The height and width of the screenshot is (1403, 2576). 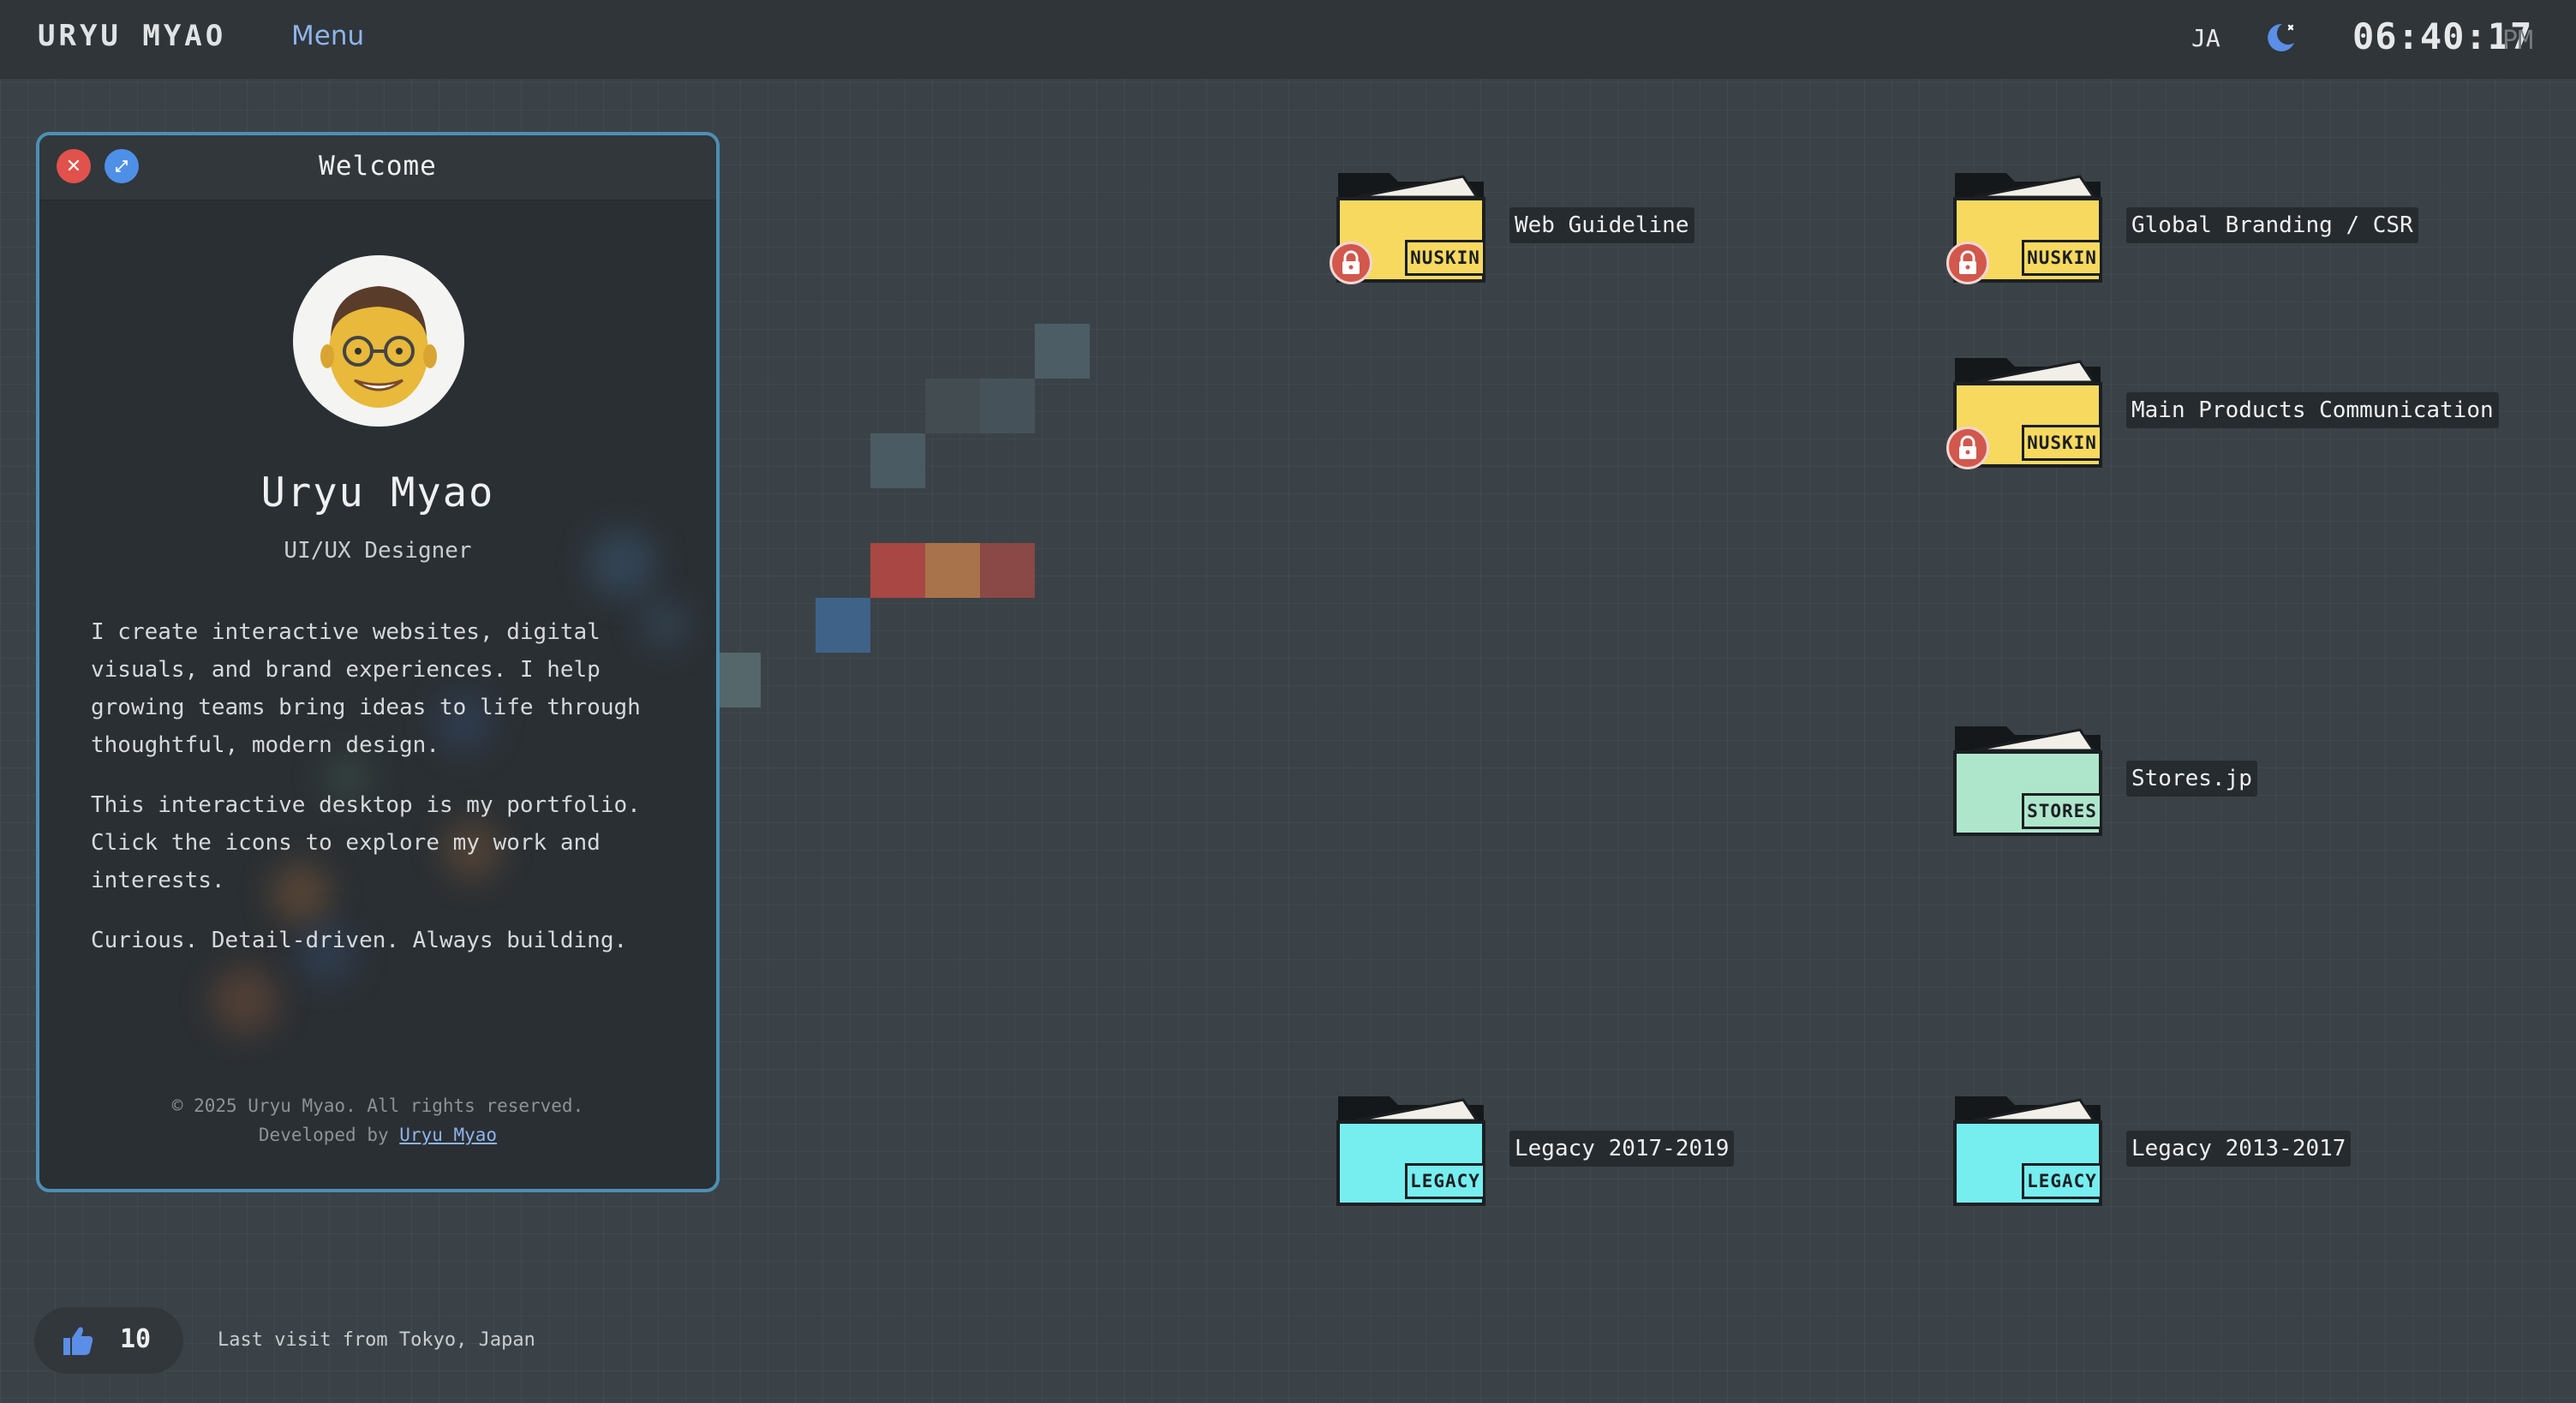 I want to click on profile-name: Uryu Myao, so click(x=378, y=492).